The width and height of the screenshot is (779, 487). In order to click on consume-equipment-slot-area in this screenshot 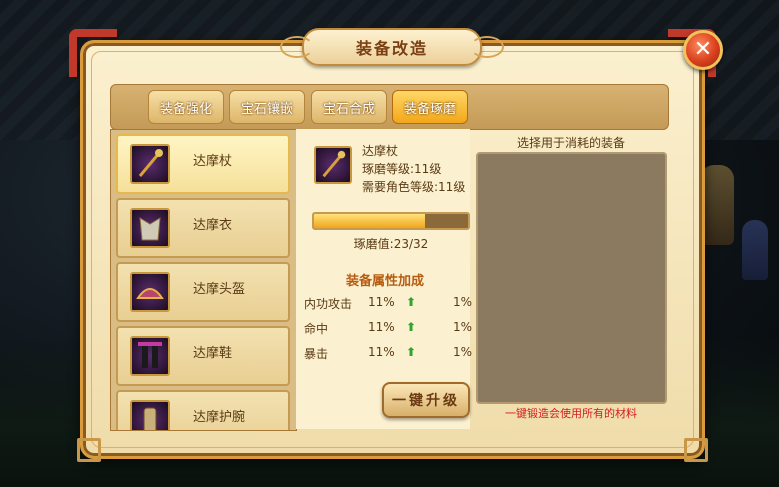, I will do `click(571, 278)`.